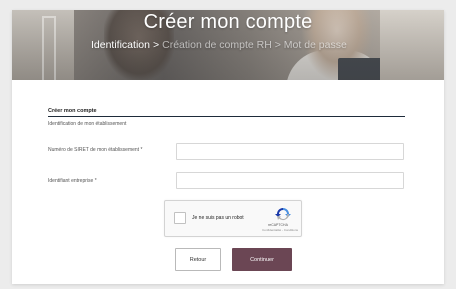 This screenshot has height=289, width=456. What do you see at coordinates (290, 151) in the screenshot?
I see `siret-input` at bounding box center [290, 151].